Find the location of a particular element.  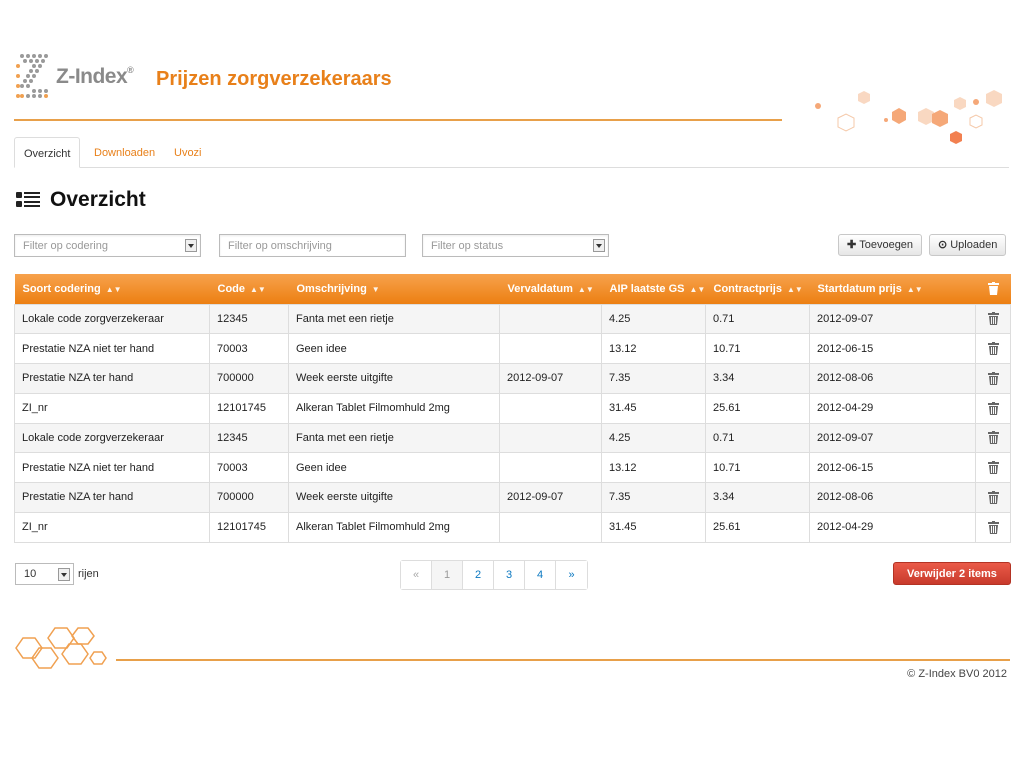

table-cell: 12101745 is located at coordinates (249, 408).